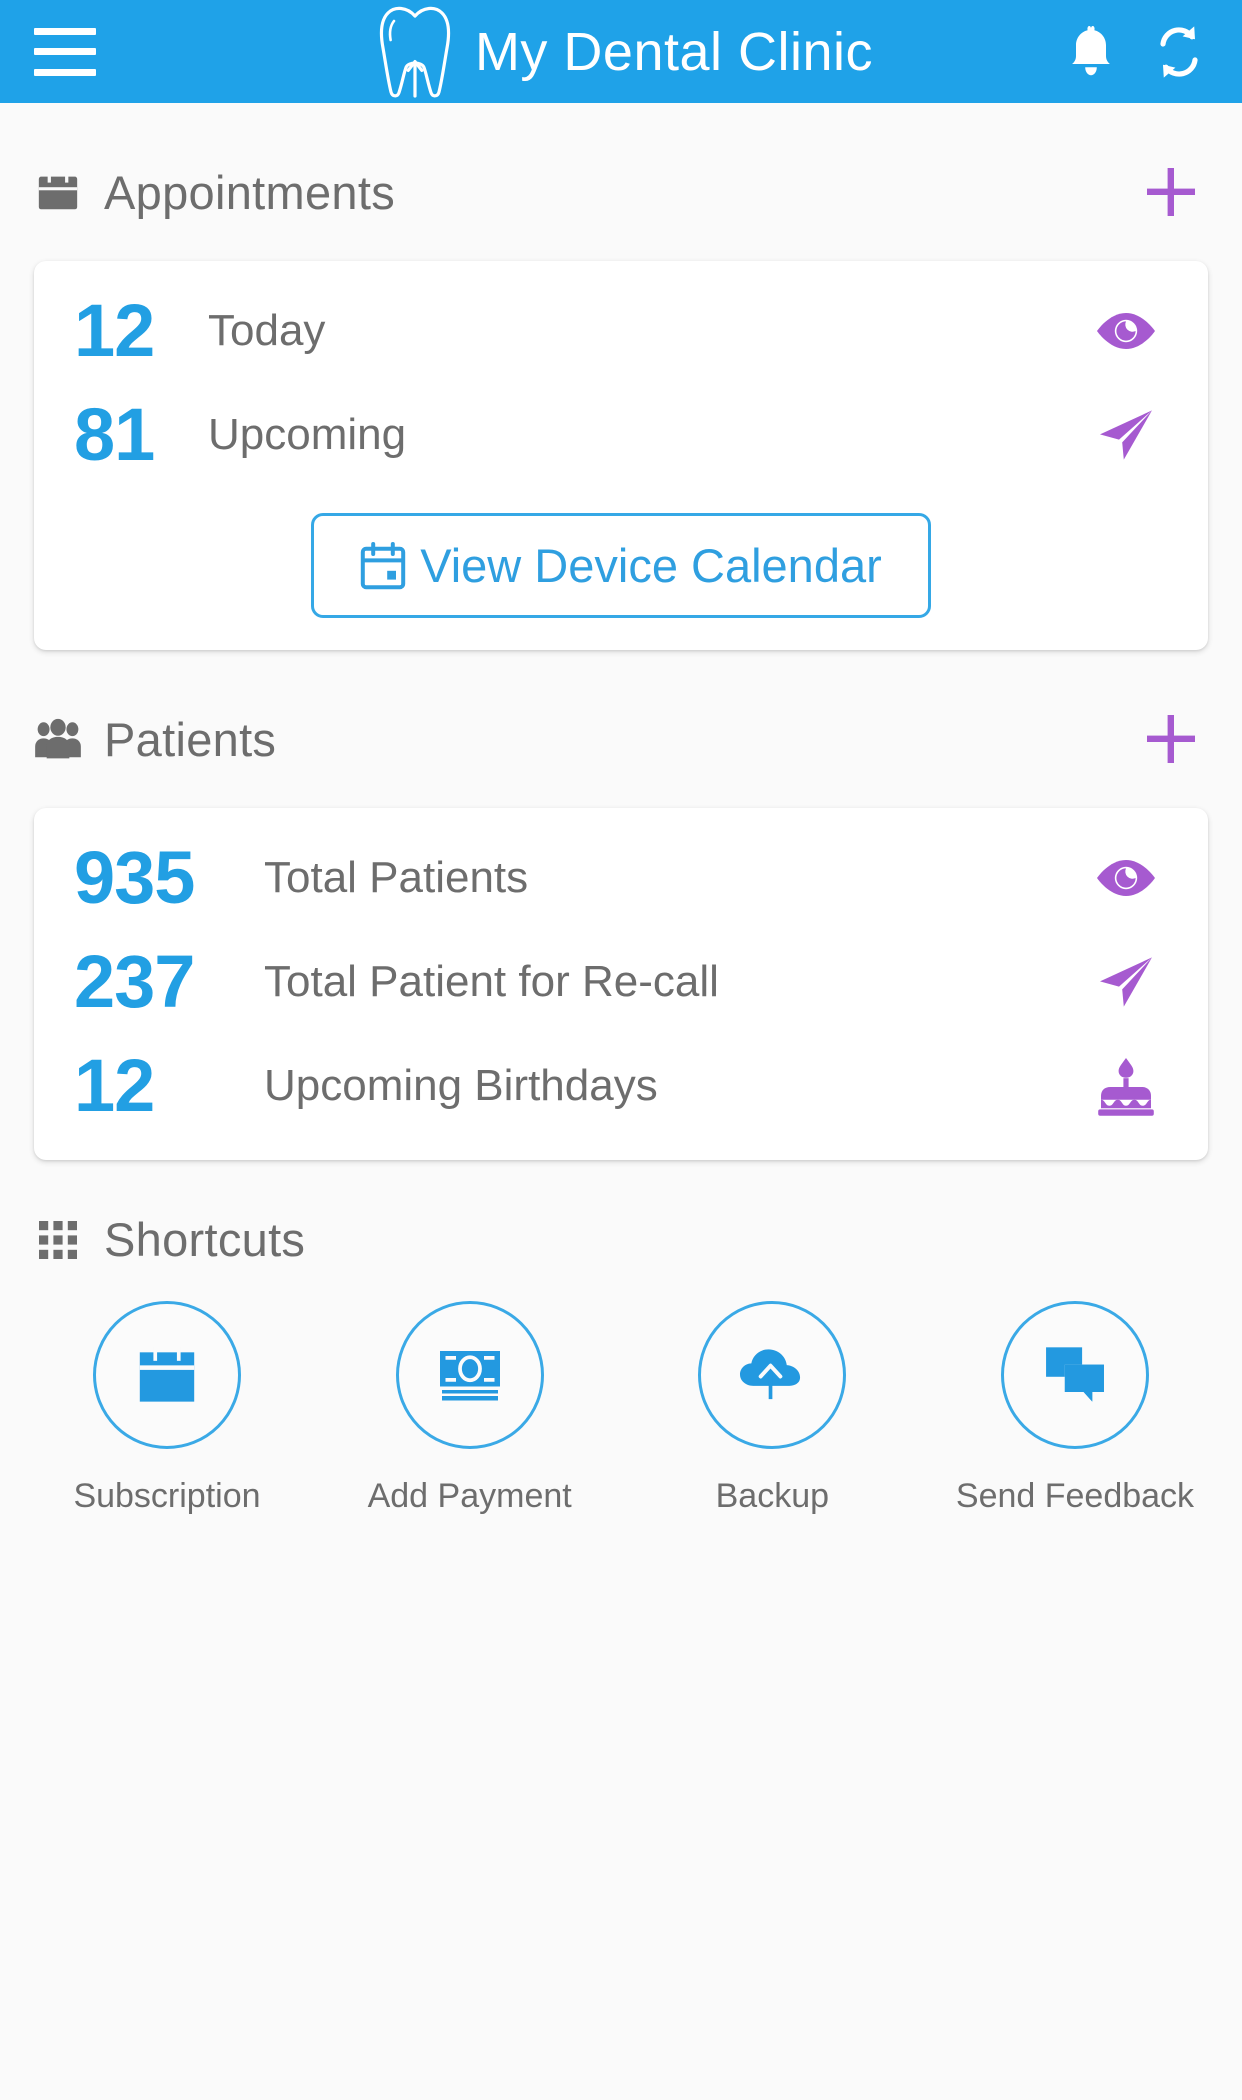  I want to click on shortcut-subscription: Subscription, so click(167, 1408).